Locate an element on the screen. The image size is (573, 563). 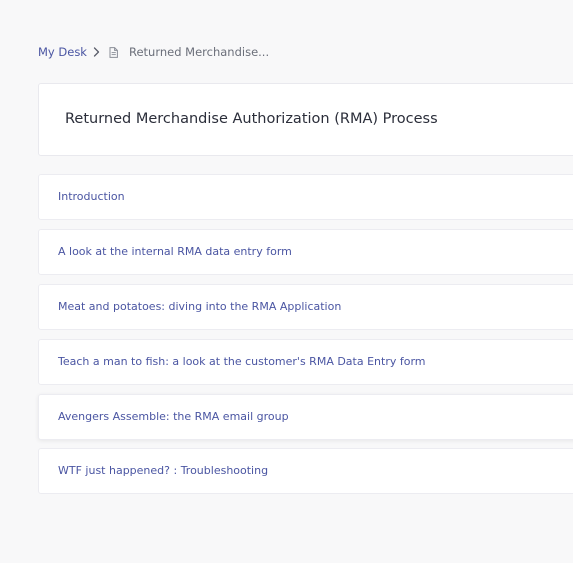
section-item-introduction: Introduction is located at coordinates (305, 197).